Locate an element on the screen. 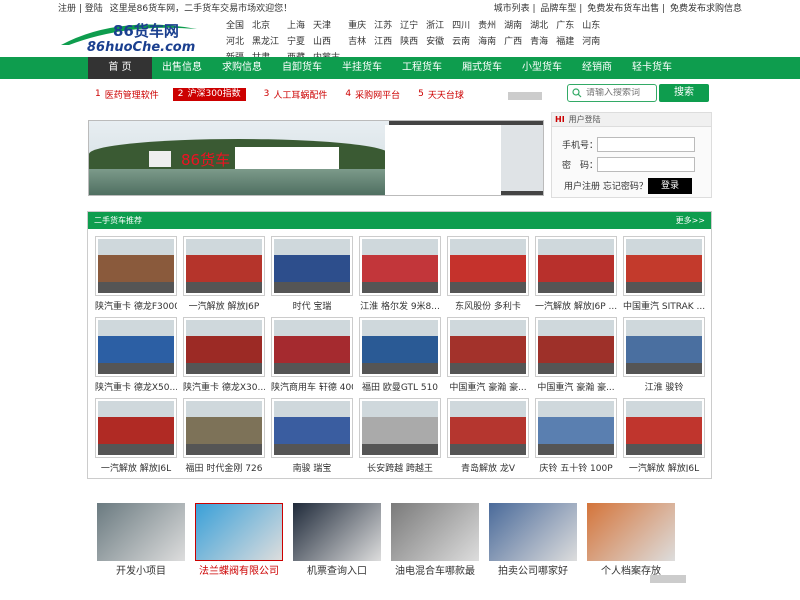 Image resolution: width=800 pixels, height=600 pixels. city-link: 辽宁 is located at coordinates (409, 26).